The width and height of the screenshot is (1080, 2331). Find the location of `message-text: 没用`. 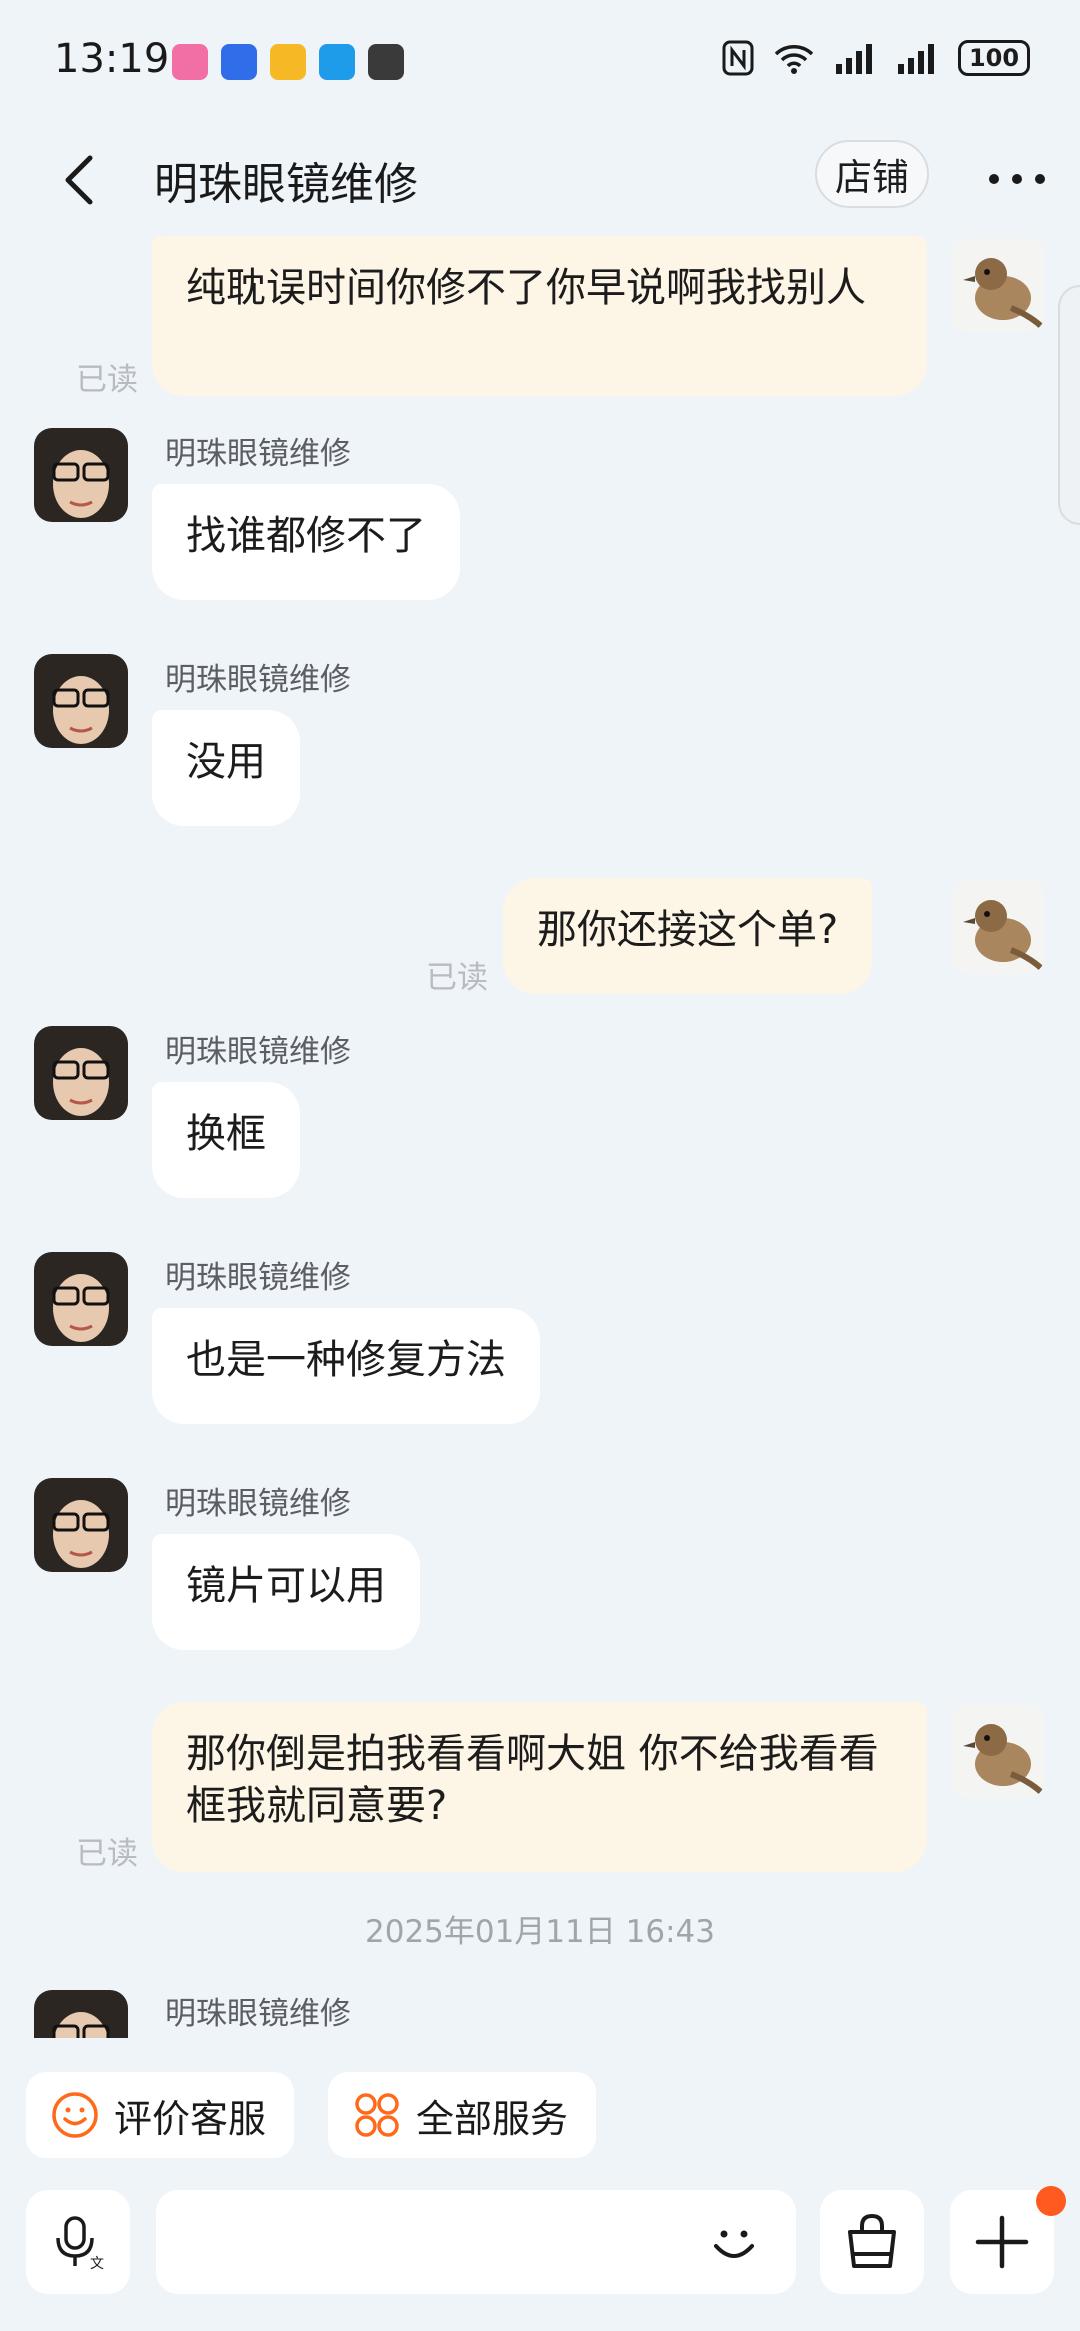

message-text: 没用 is located at coordinates (226, 762).